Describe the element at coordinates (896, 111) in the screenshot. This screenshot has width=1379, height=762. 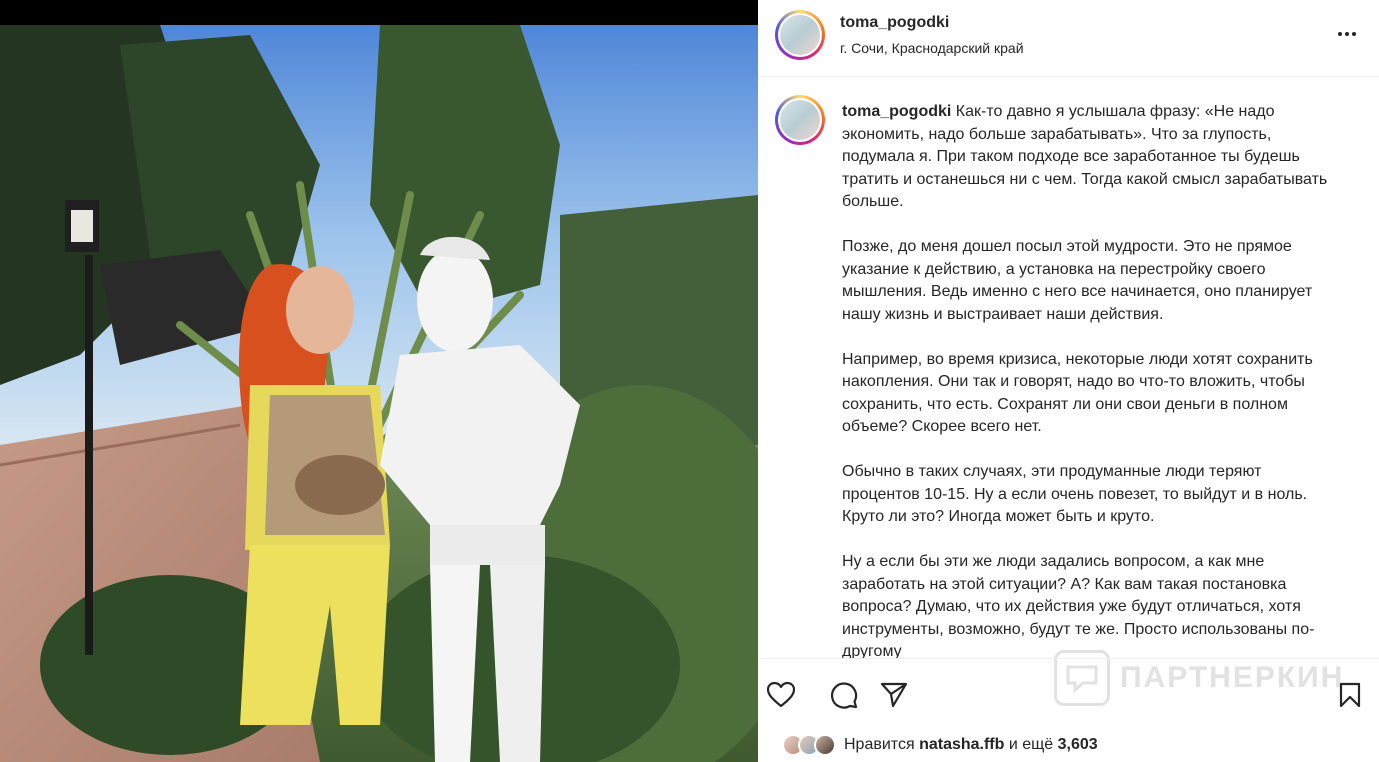
I see `caption-username: toma_pogodki` at that location.